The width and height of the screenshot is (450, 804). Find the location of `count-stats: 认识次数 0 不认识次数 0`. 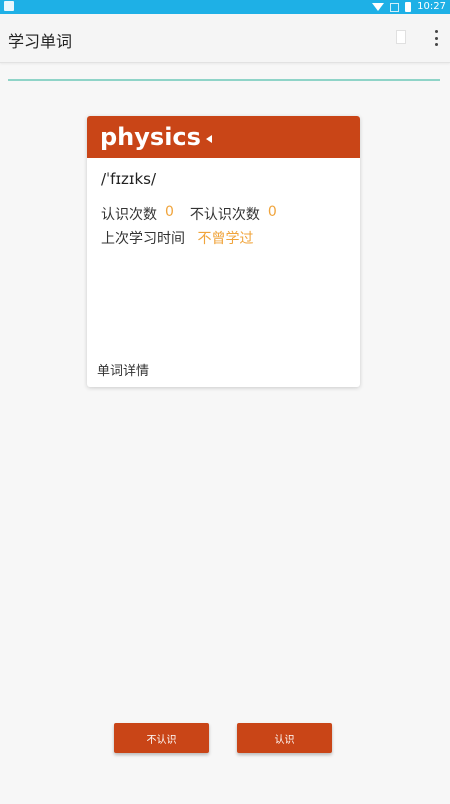

count-stats: 认识次数 0 不认识次数 0 is located at coordinates (197, 214).